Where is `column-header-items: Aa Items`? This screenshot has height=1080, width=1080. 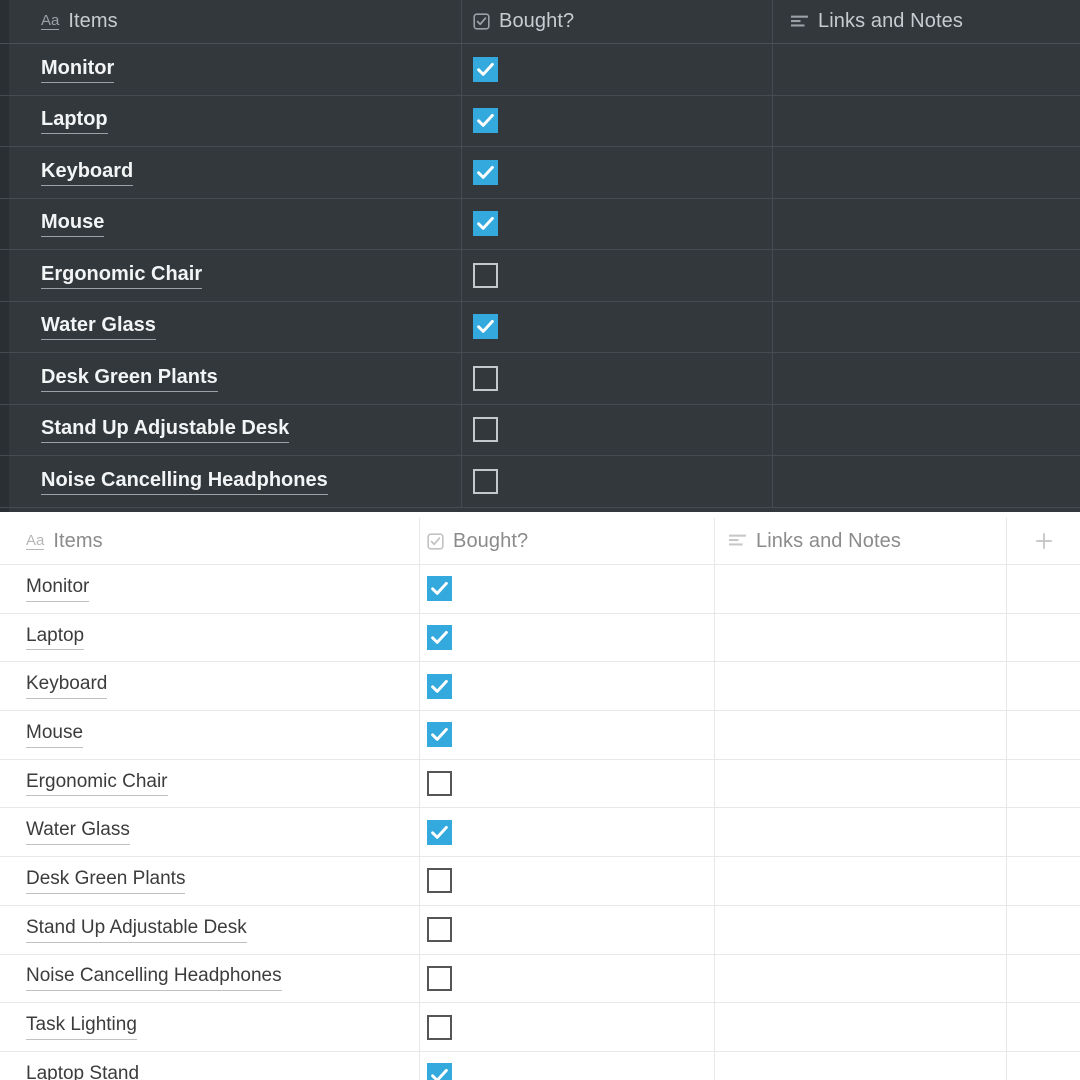
column-header-items: Aa Items is located at coordinates (235, 21).